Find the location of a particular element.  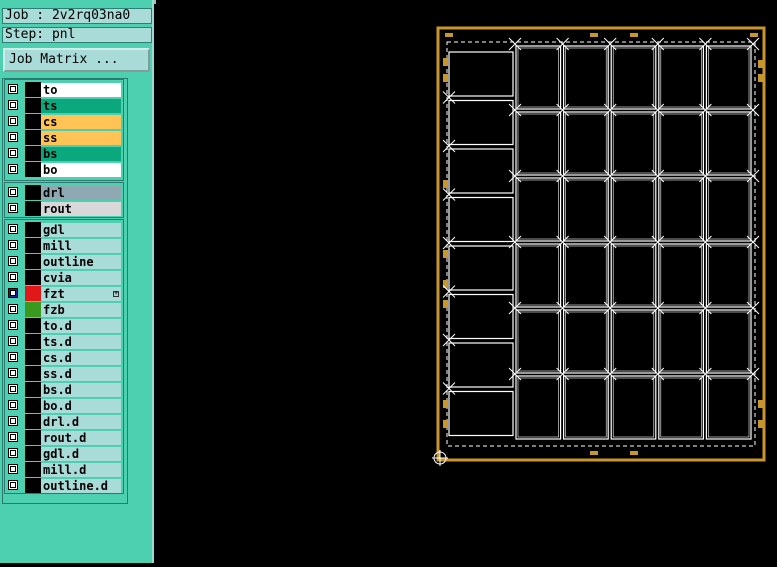

layer-row-outline-d: outline.d is located at coordinates (64, 486).